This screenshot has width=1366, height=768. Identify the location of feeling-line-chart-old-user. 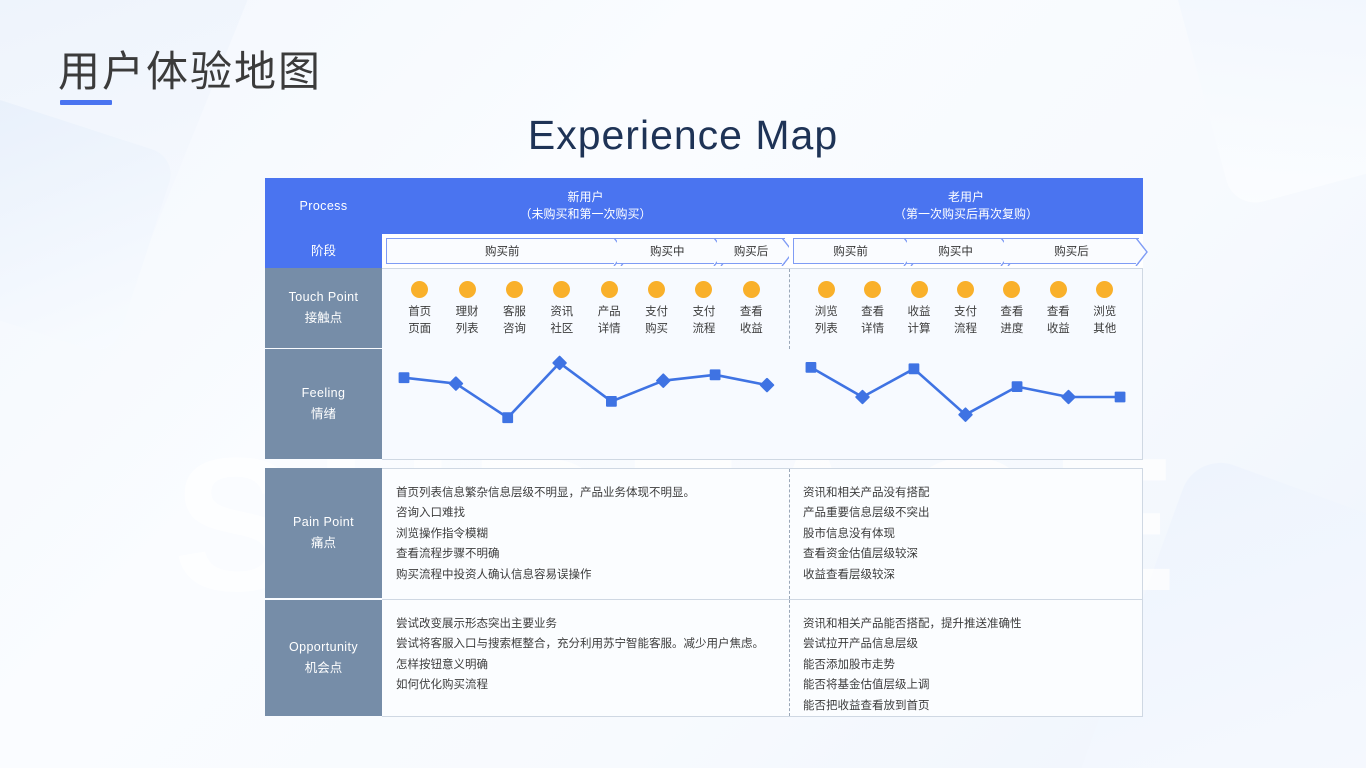
(965, 392).